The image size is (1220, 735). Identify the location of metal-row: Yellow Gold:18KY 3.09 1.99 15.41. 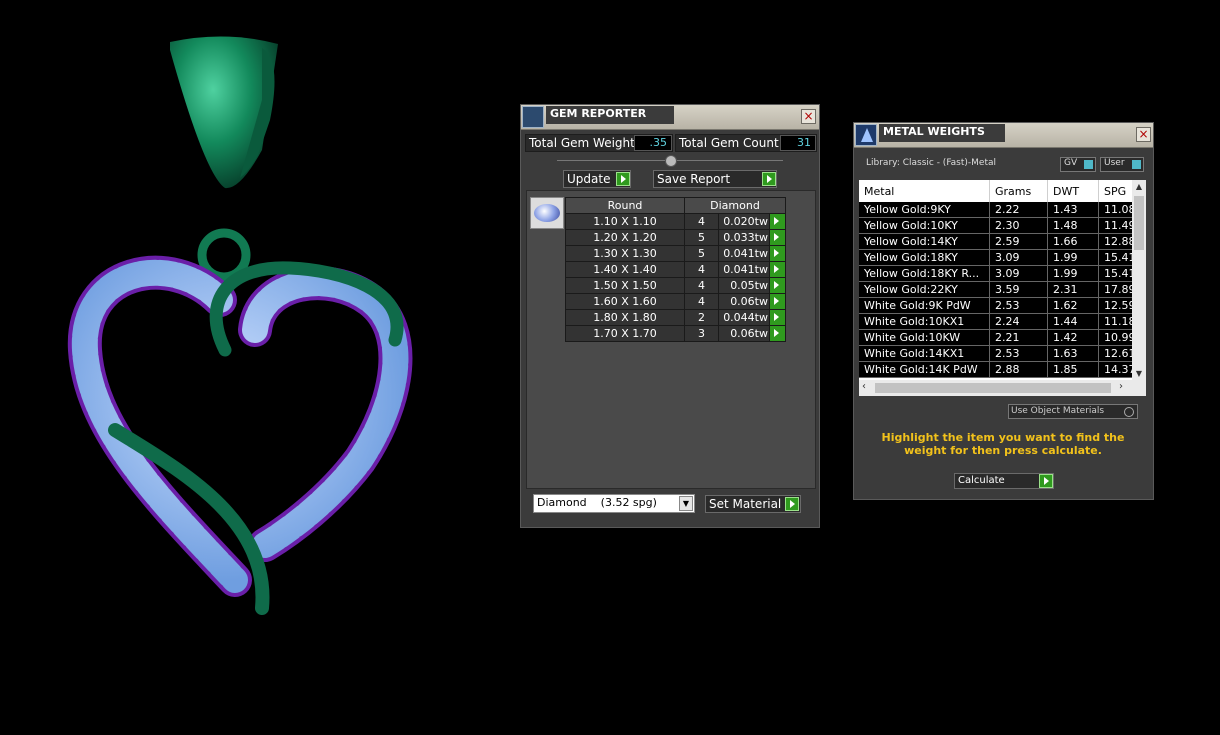
(998, 257).